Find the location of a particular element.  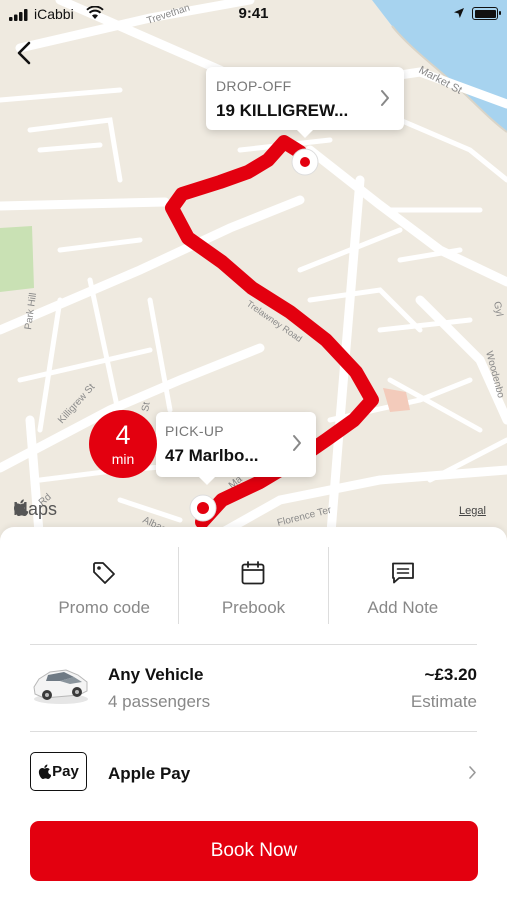

fare-price: ~£3.20 is located at coordinates (450, 674).